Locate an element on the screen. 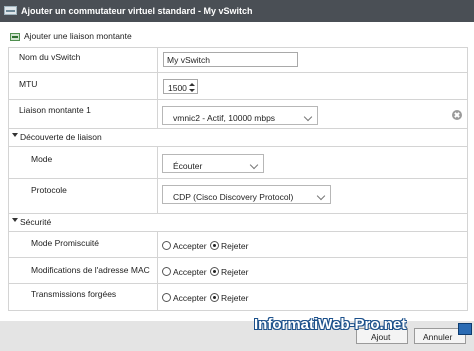 The height and width of the screenshot is (351, 474). row-discovery-mode: Mode Écouter is located at coordinates (238, 163).